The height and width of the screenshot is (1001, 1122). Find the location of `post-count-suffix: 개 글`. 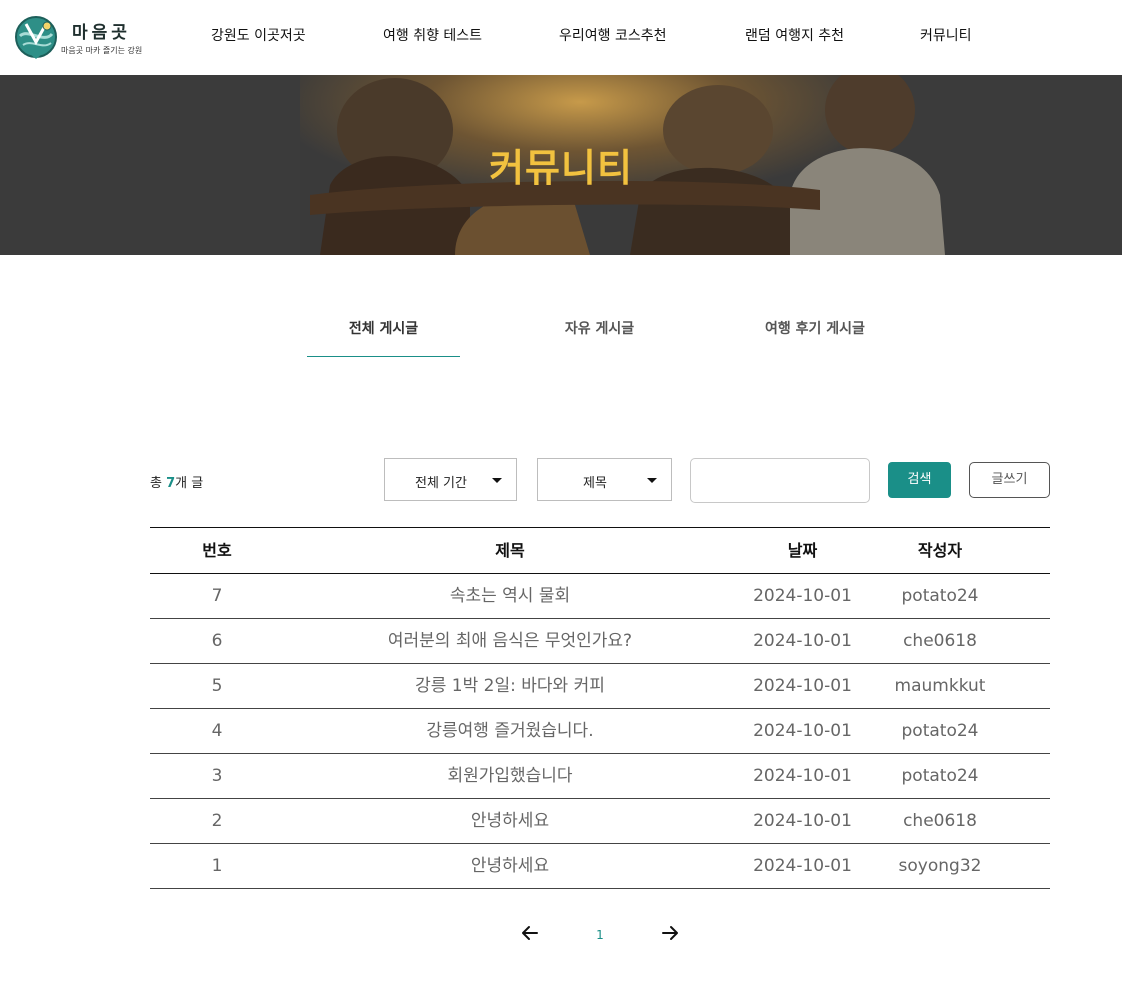

post-count-suffix: 개 글 is located at coordinates (189, 483).